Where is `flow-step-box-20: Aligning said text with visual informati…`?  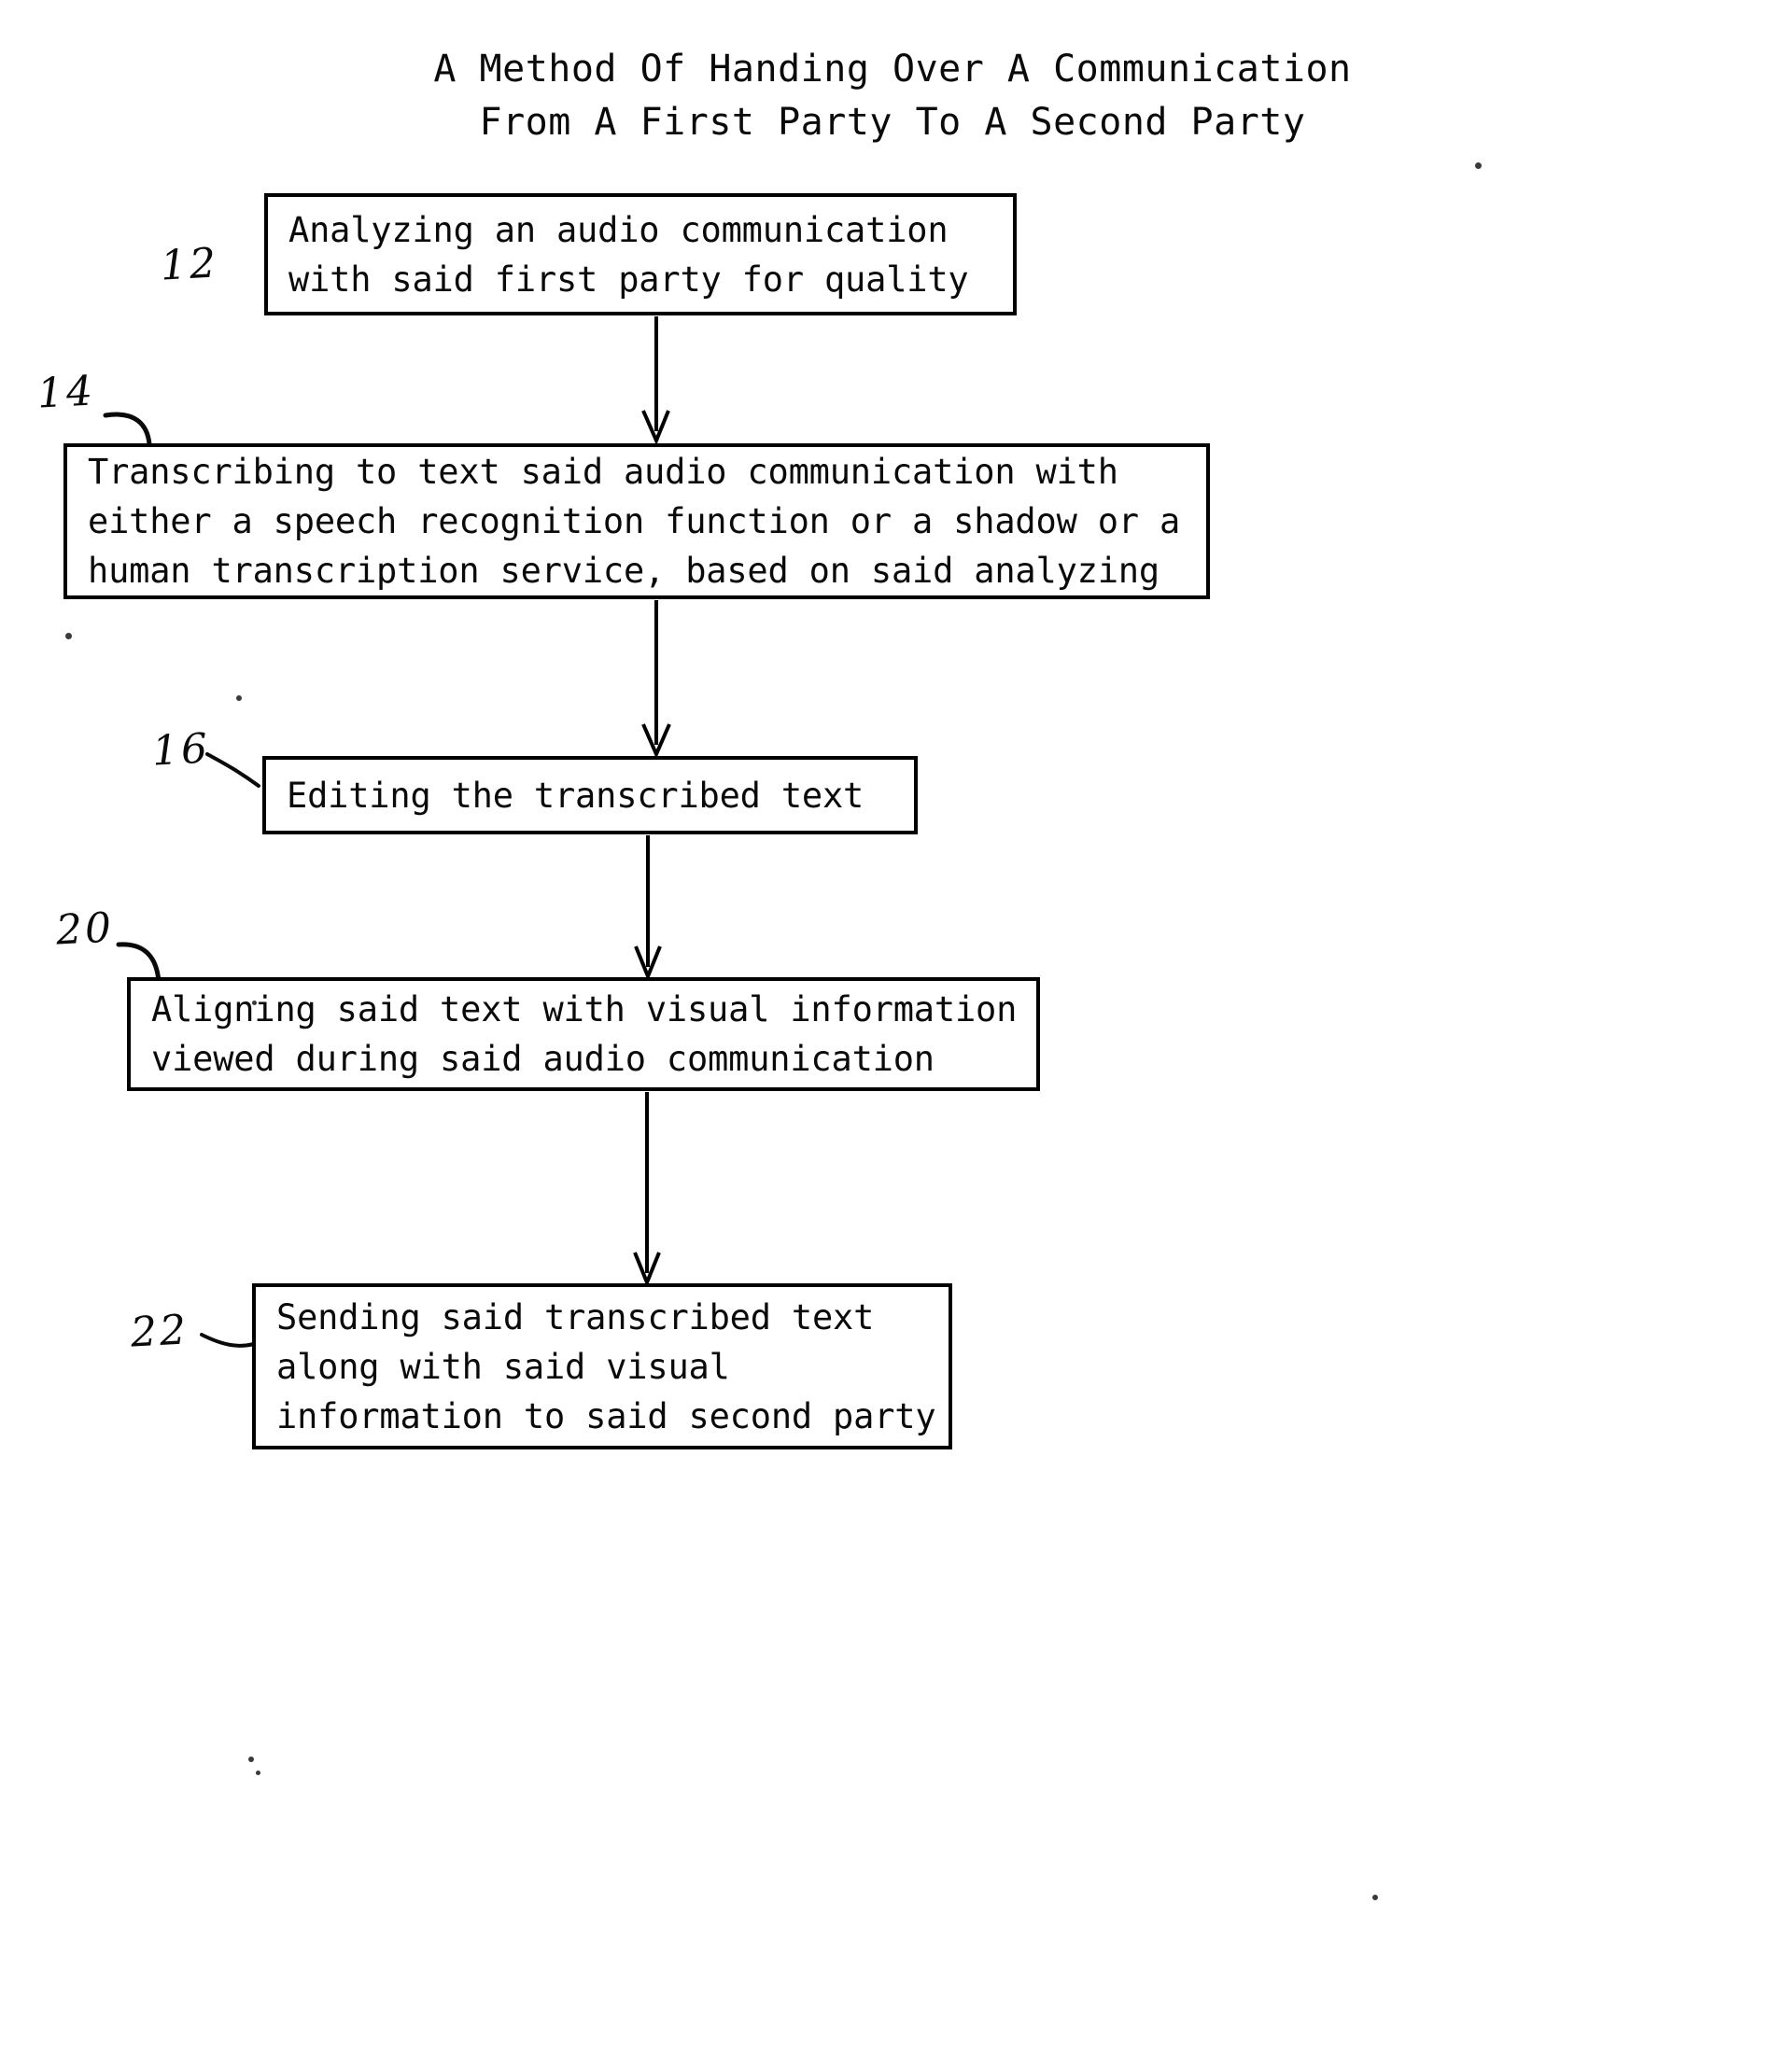 flow-step-box-20: Aligning said text with visual informati… is located at coordinates (583, 1034).